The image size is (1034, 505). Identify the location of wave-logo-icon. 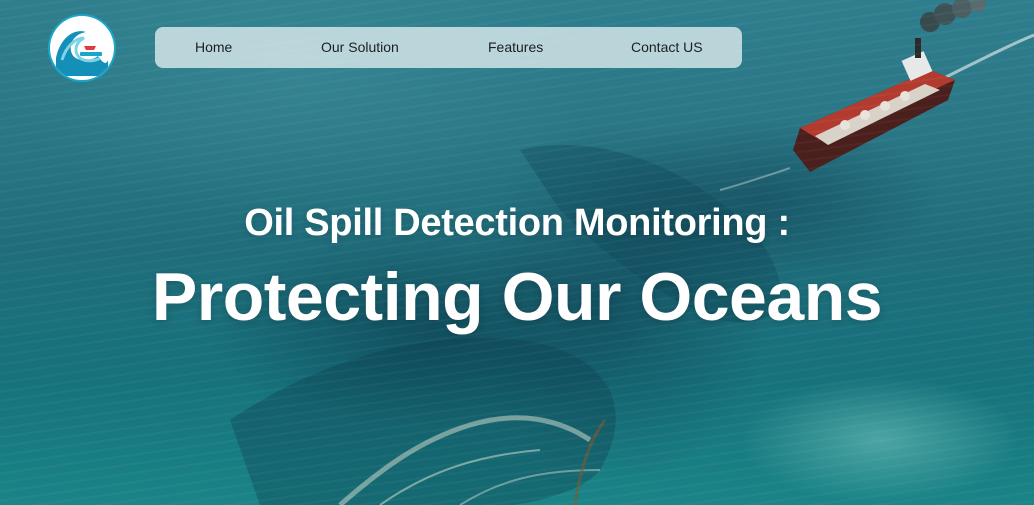
(82, 48).